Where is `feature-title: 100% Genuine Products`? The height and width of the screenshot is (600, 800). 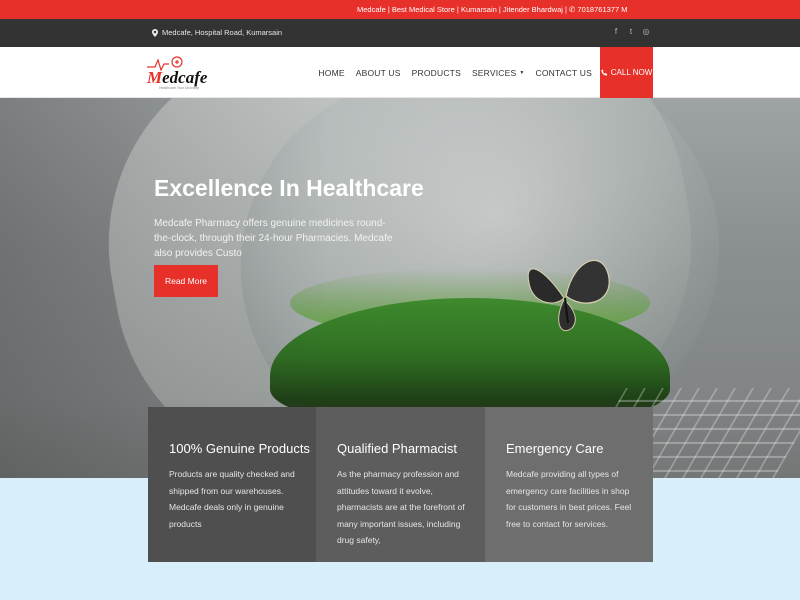 feature-title: 100% Genuine Products is located at coordinates (239, 448).